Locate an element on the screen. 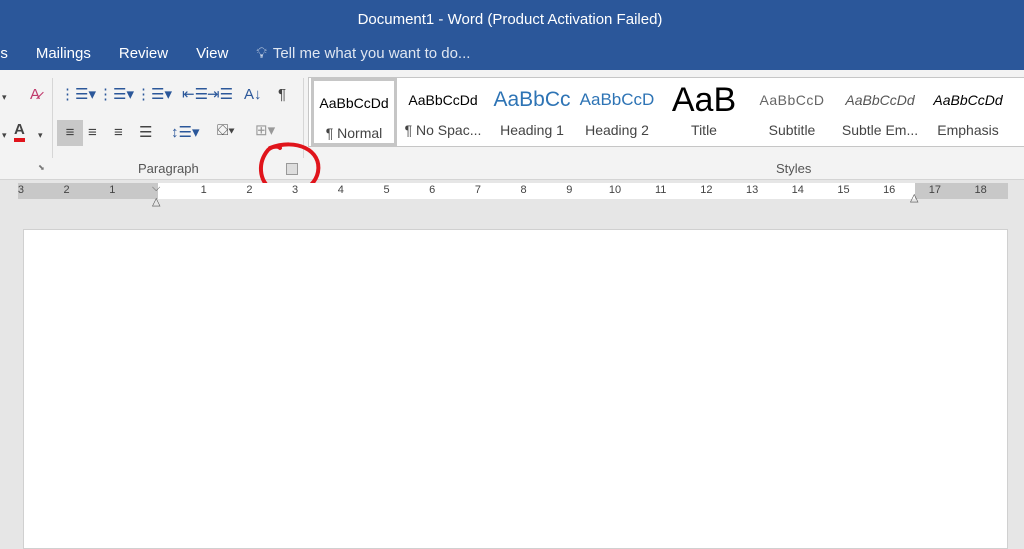 This screenshot has width=1024, height=549. ruler-number: 13 is located at coordinates (752, 190).